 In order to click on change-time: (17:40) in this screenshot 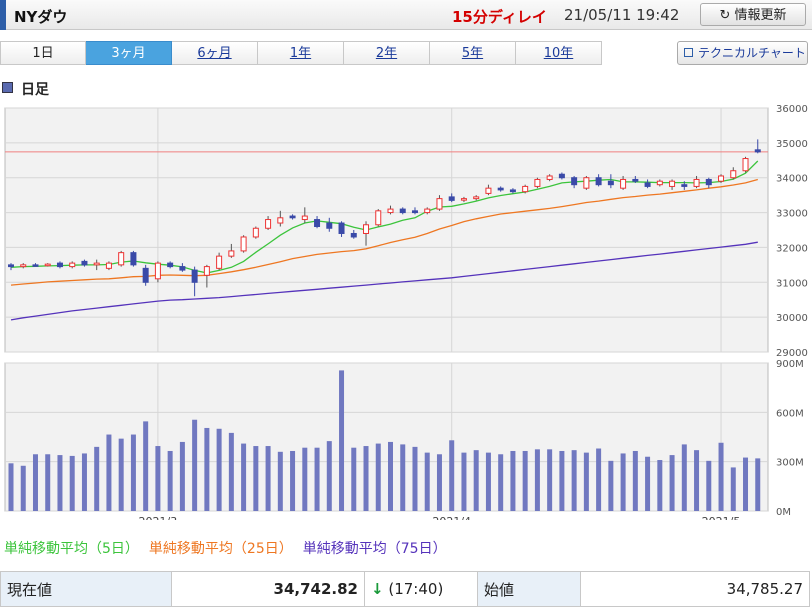, I will do `click(416, 589)`.